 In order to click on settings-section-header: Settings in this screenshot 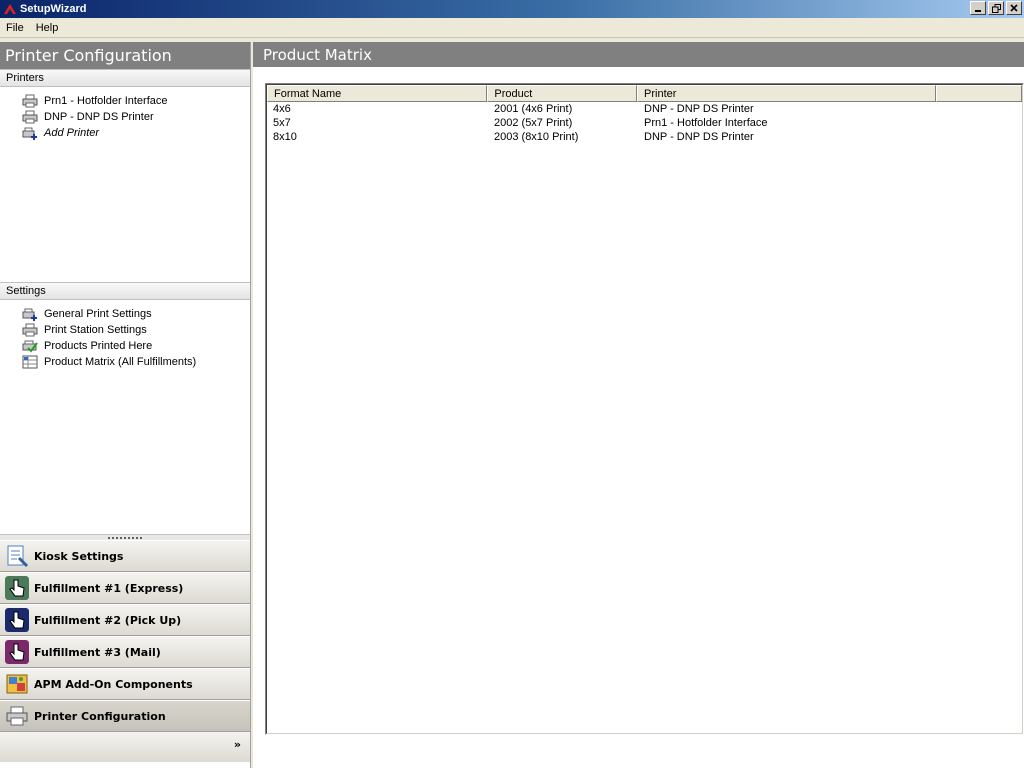, I will do `click(125, 291)`.